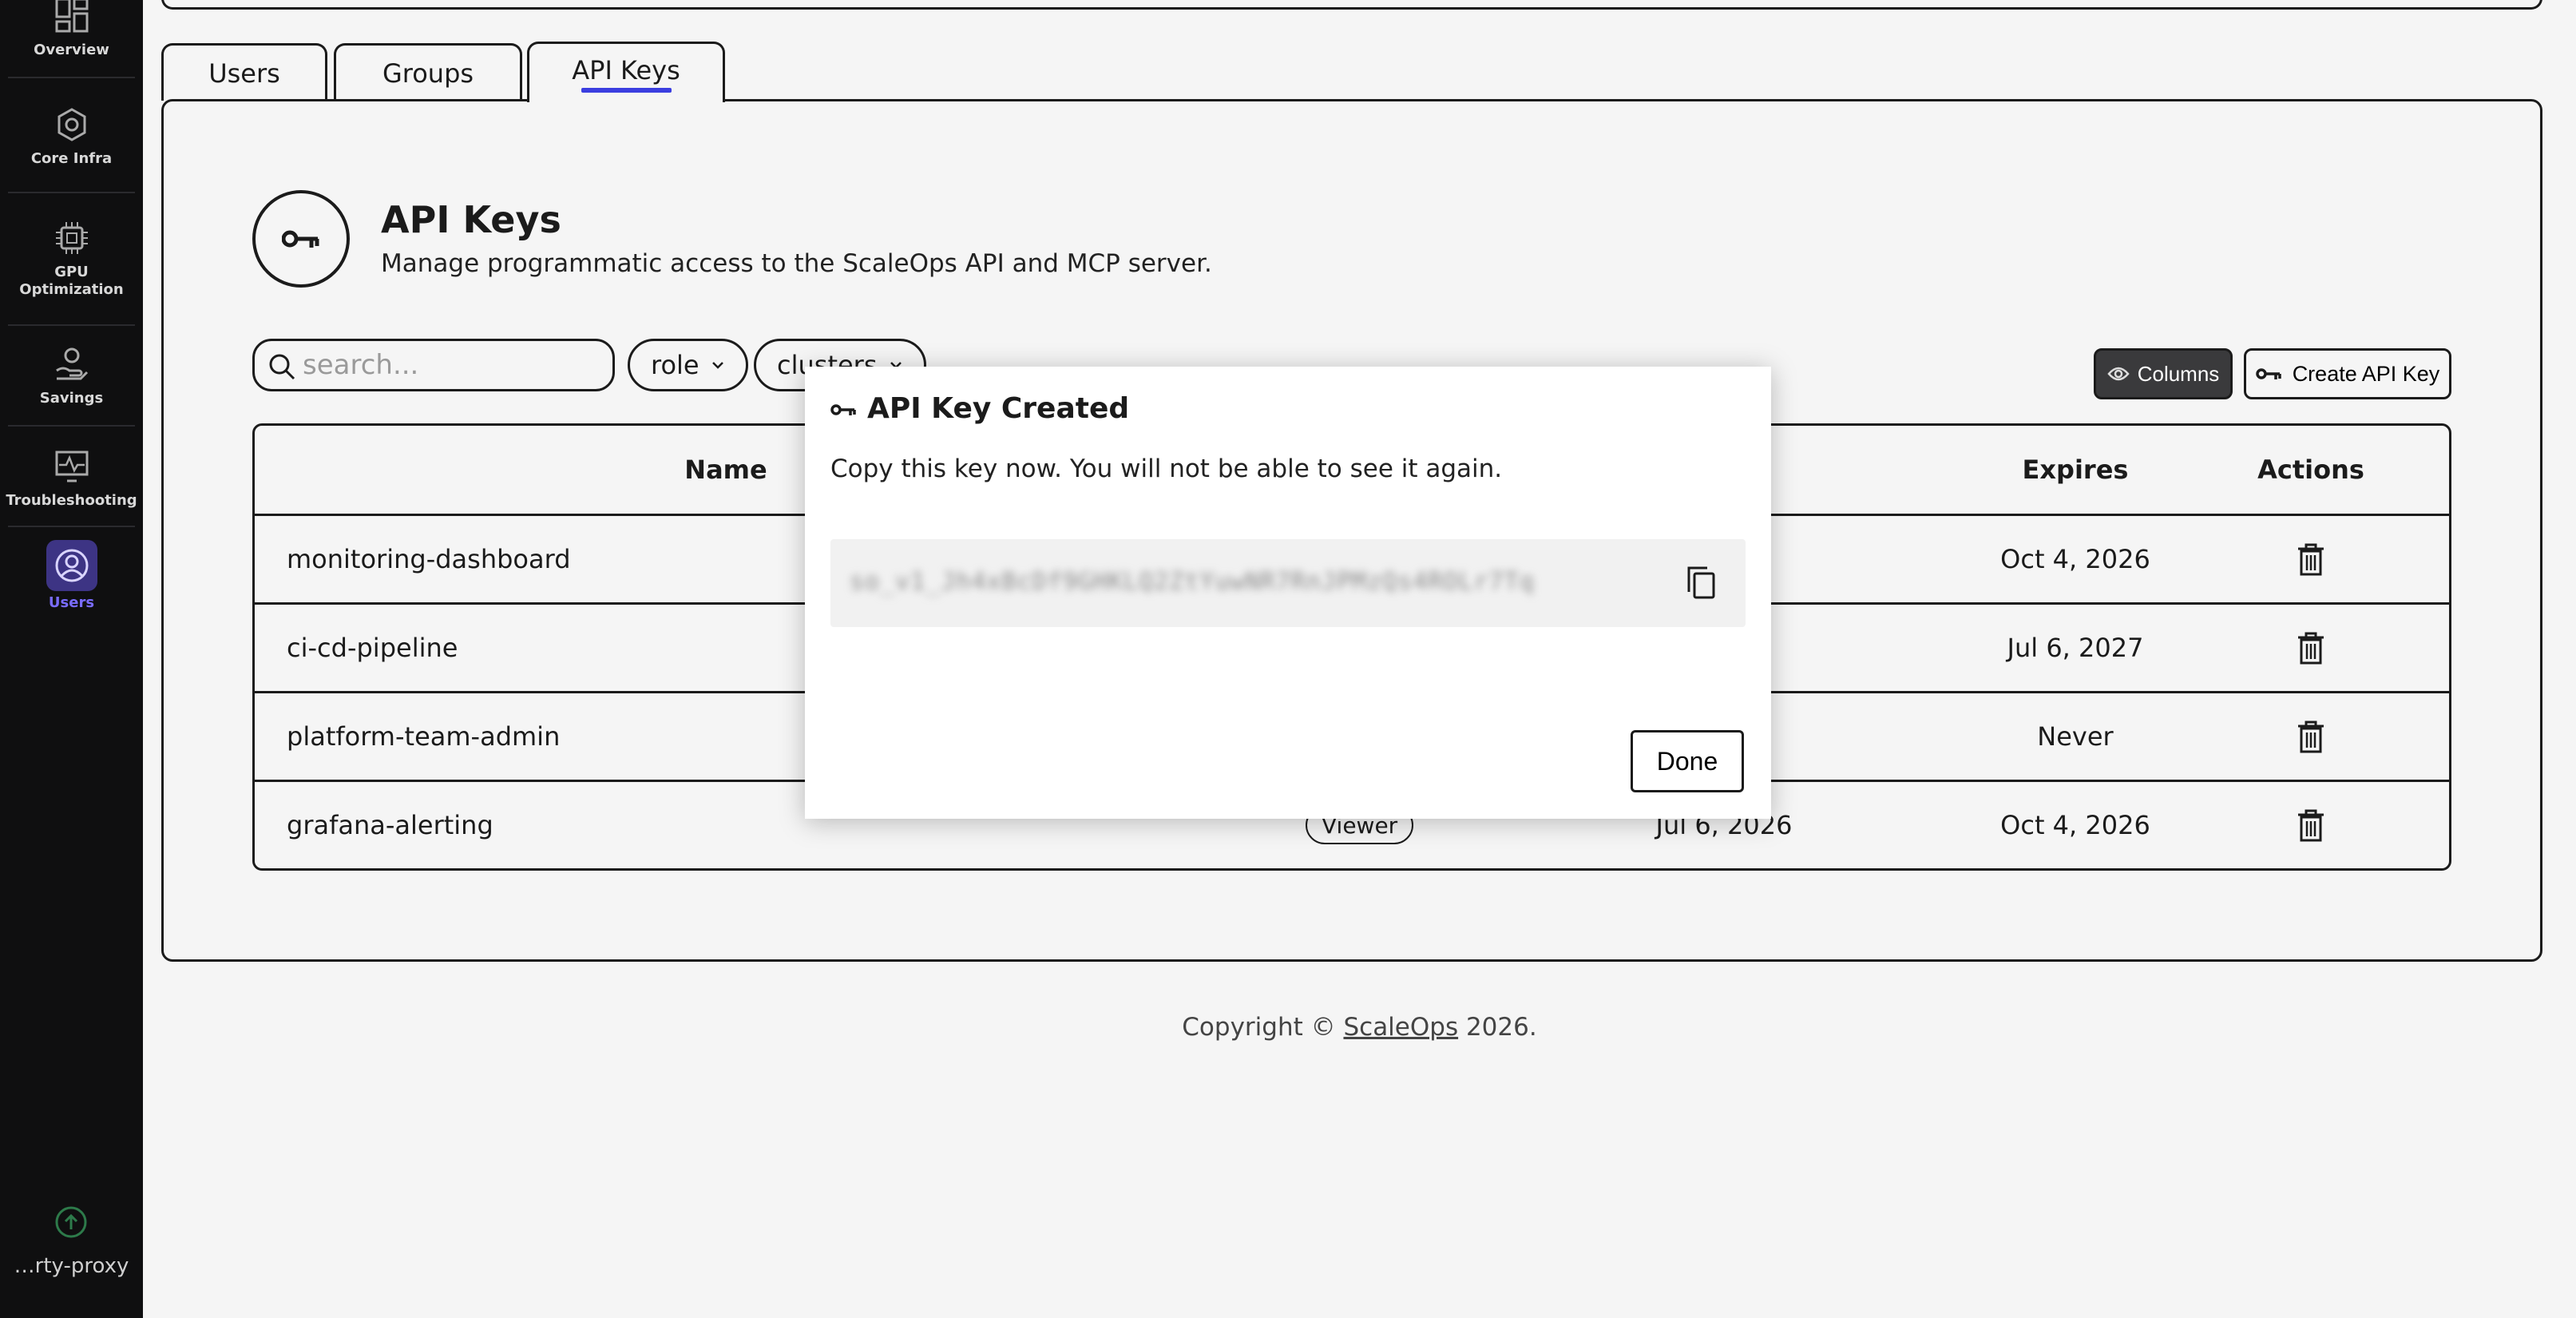 The width and height of the screenshot is (2576, 1318). I want to click on tab-users: Users, so click(244, 72).